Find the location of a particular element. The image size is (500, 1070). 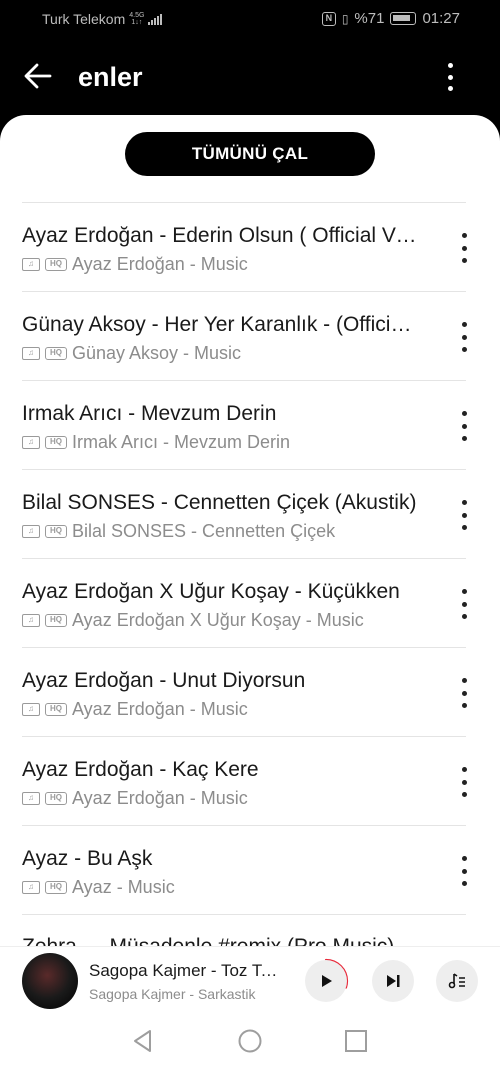

now-playing-title: Sagopa Kajmer - Toz Taneleri is located at coordinates (186, 970).